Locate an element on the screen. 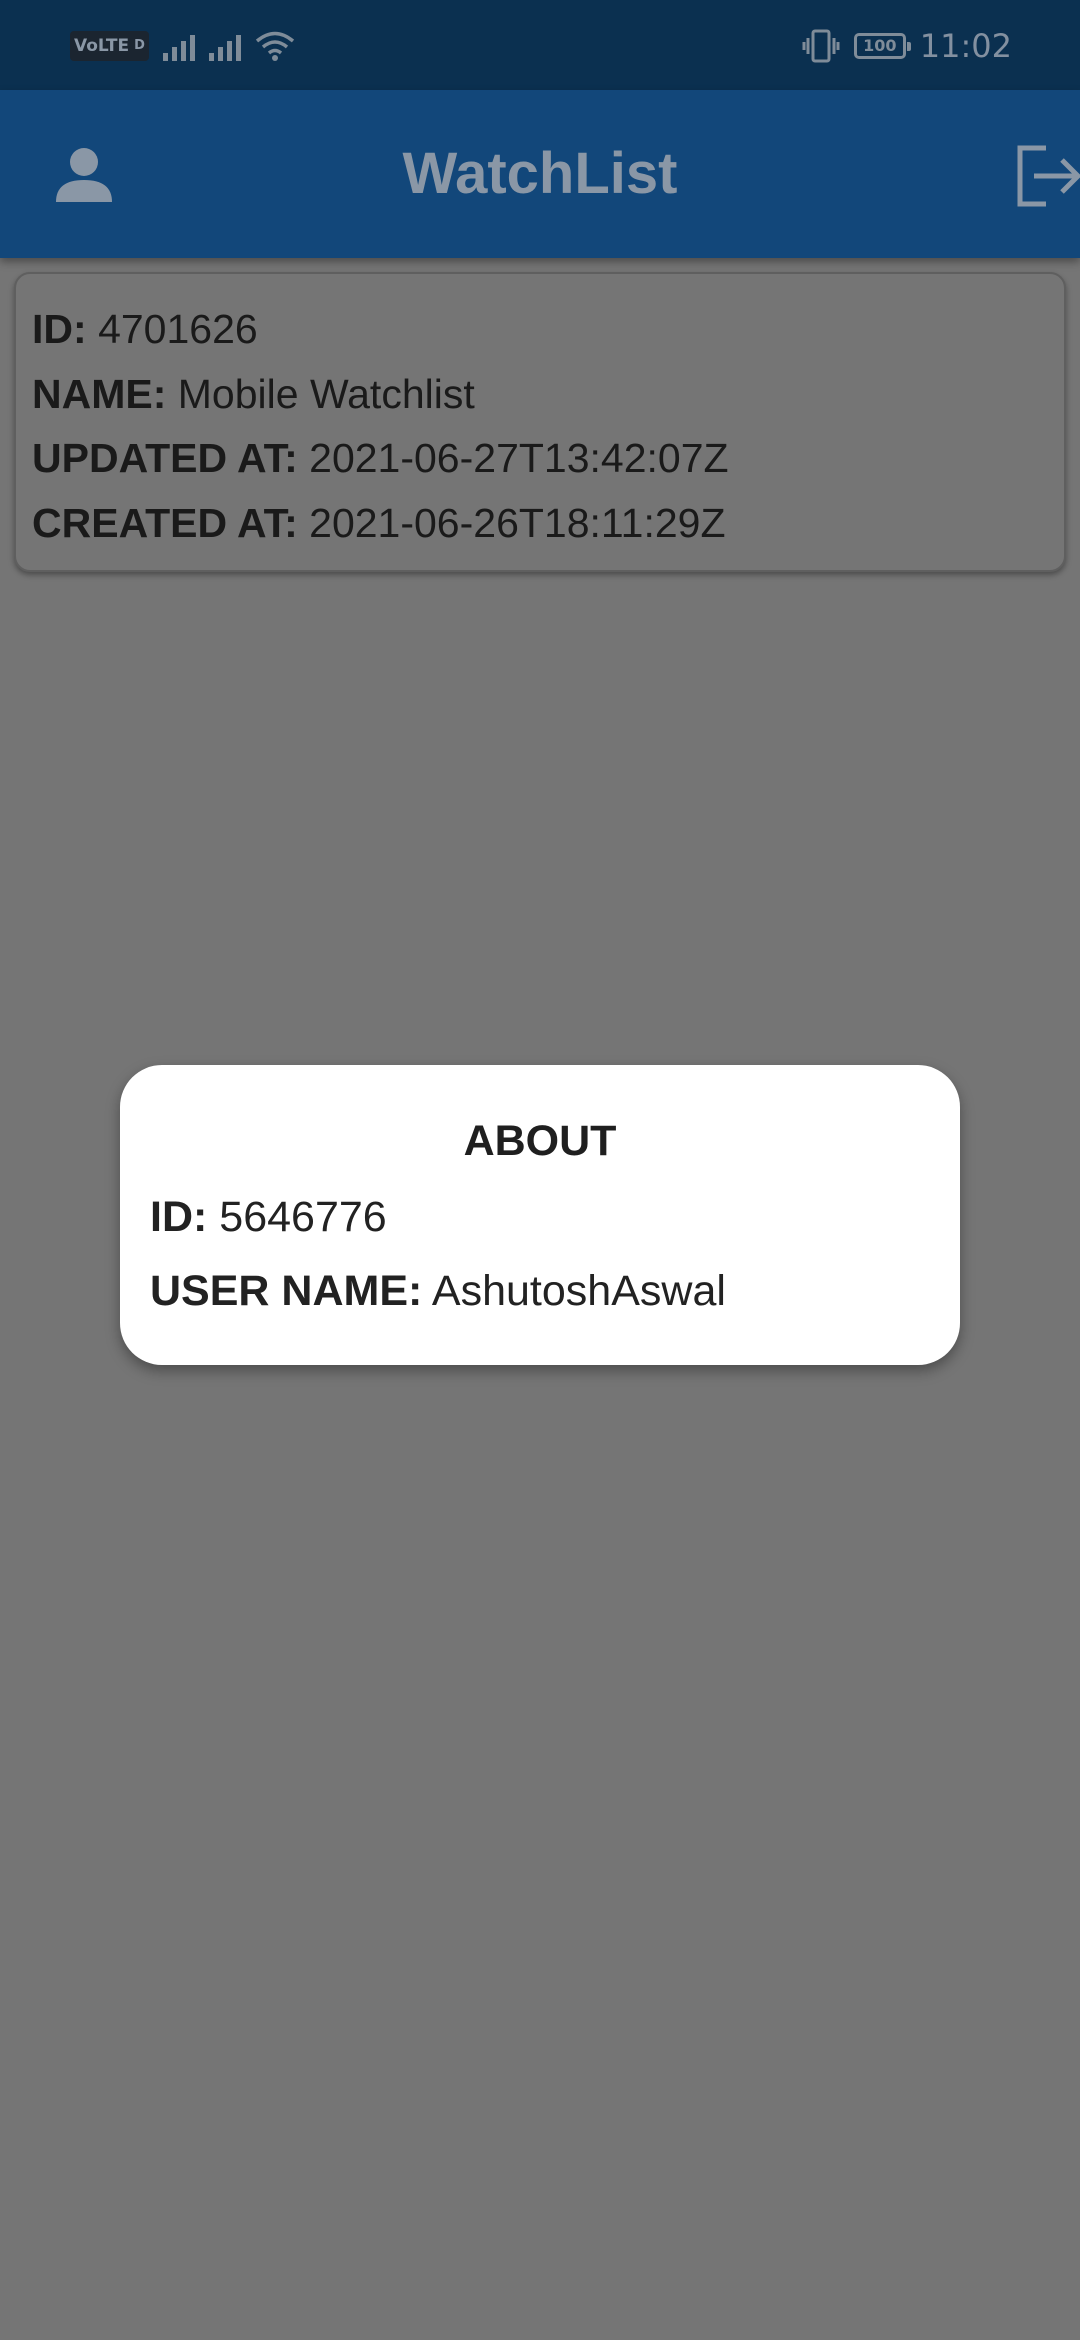  app-title: WatchList is located at coordinates (540, 173).